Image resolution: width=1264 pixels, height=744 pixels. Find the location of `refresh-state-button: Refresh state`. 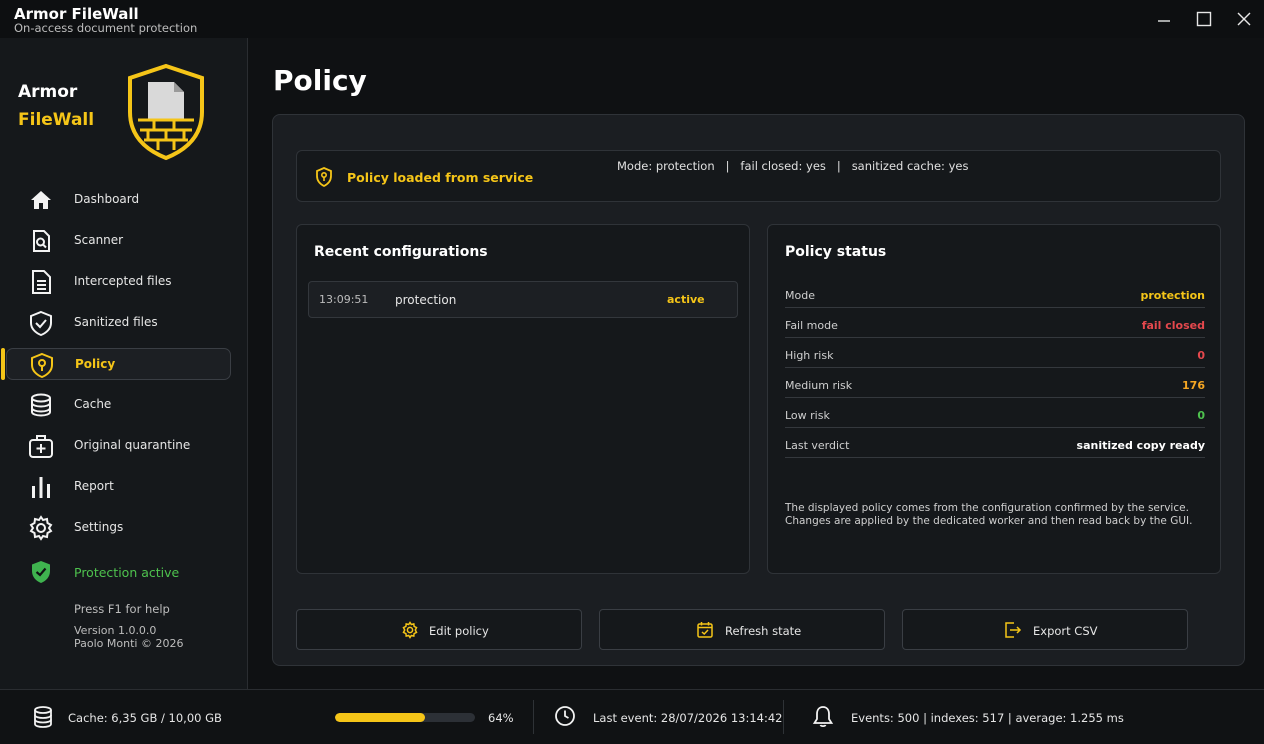

refresh-state-button: Refresh state is located at coordinates (742, 629).